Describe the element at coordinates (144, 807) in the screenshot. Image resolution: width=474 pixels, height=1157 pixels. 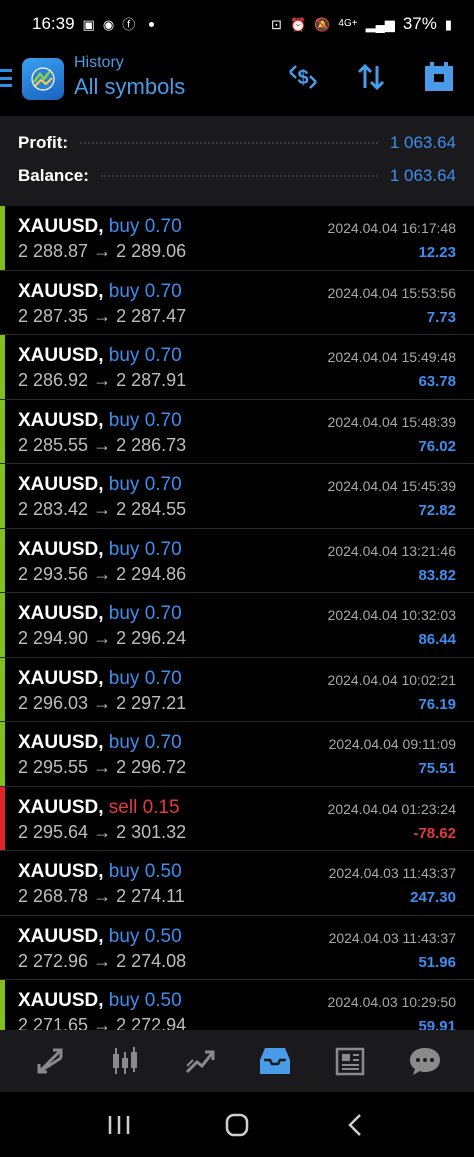
I see `trade-direction: sell 0.15` at that location.